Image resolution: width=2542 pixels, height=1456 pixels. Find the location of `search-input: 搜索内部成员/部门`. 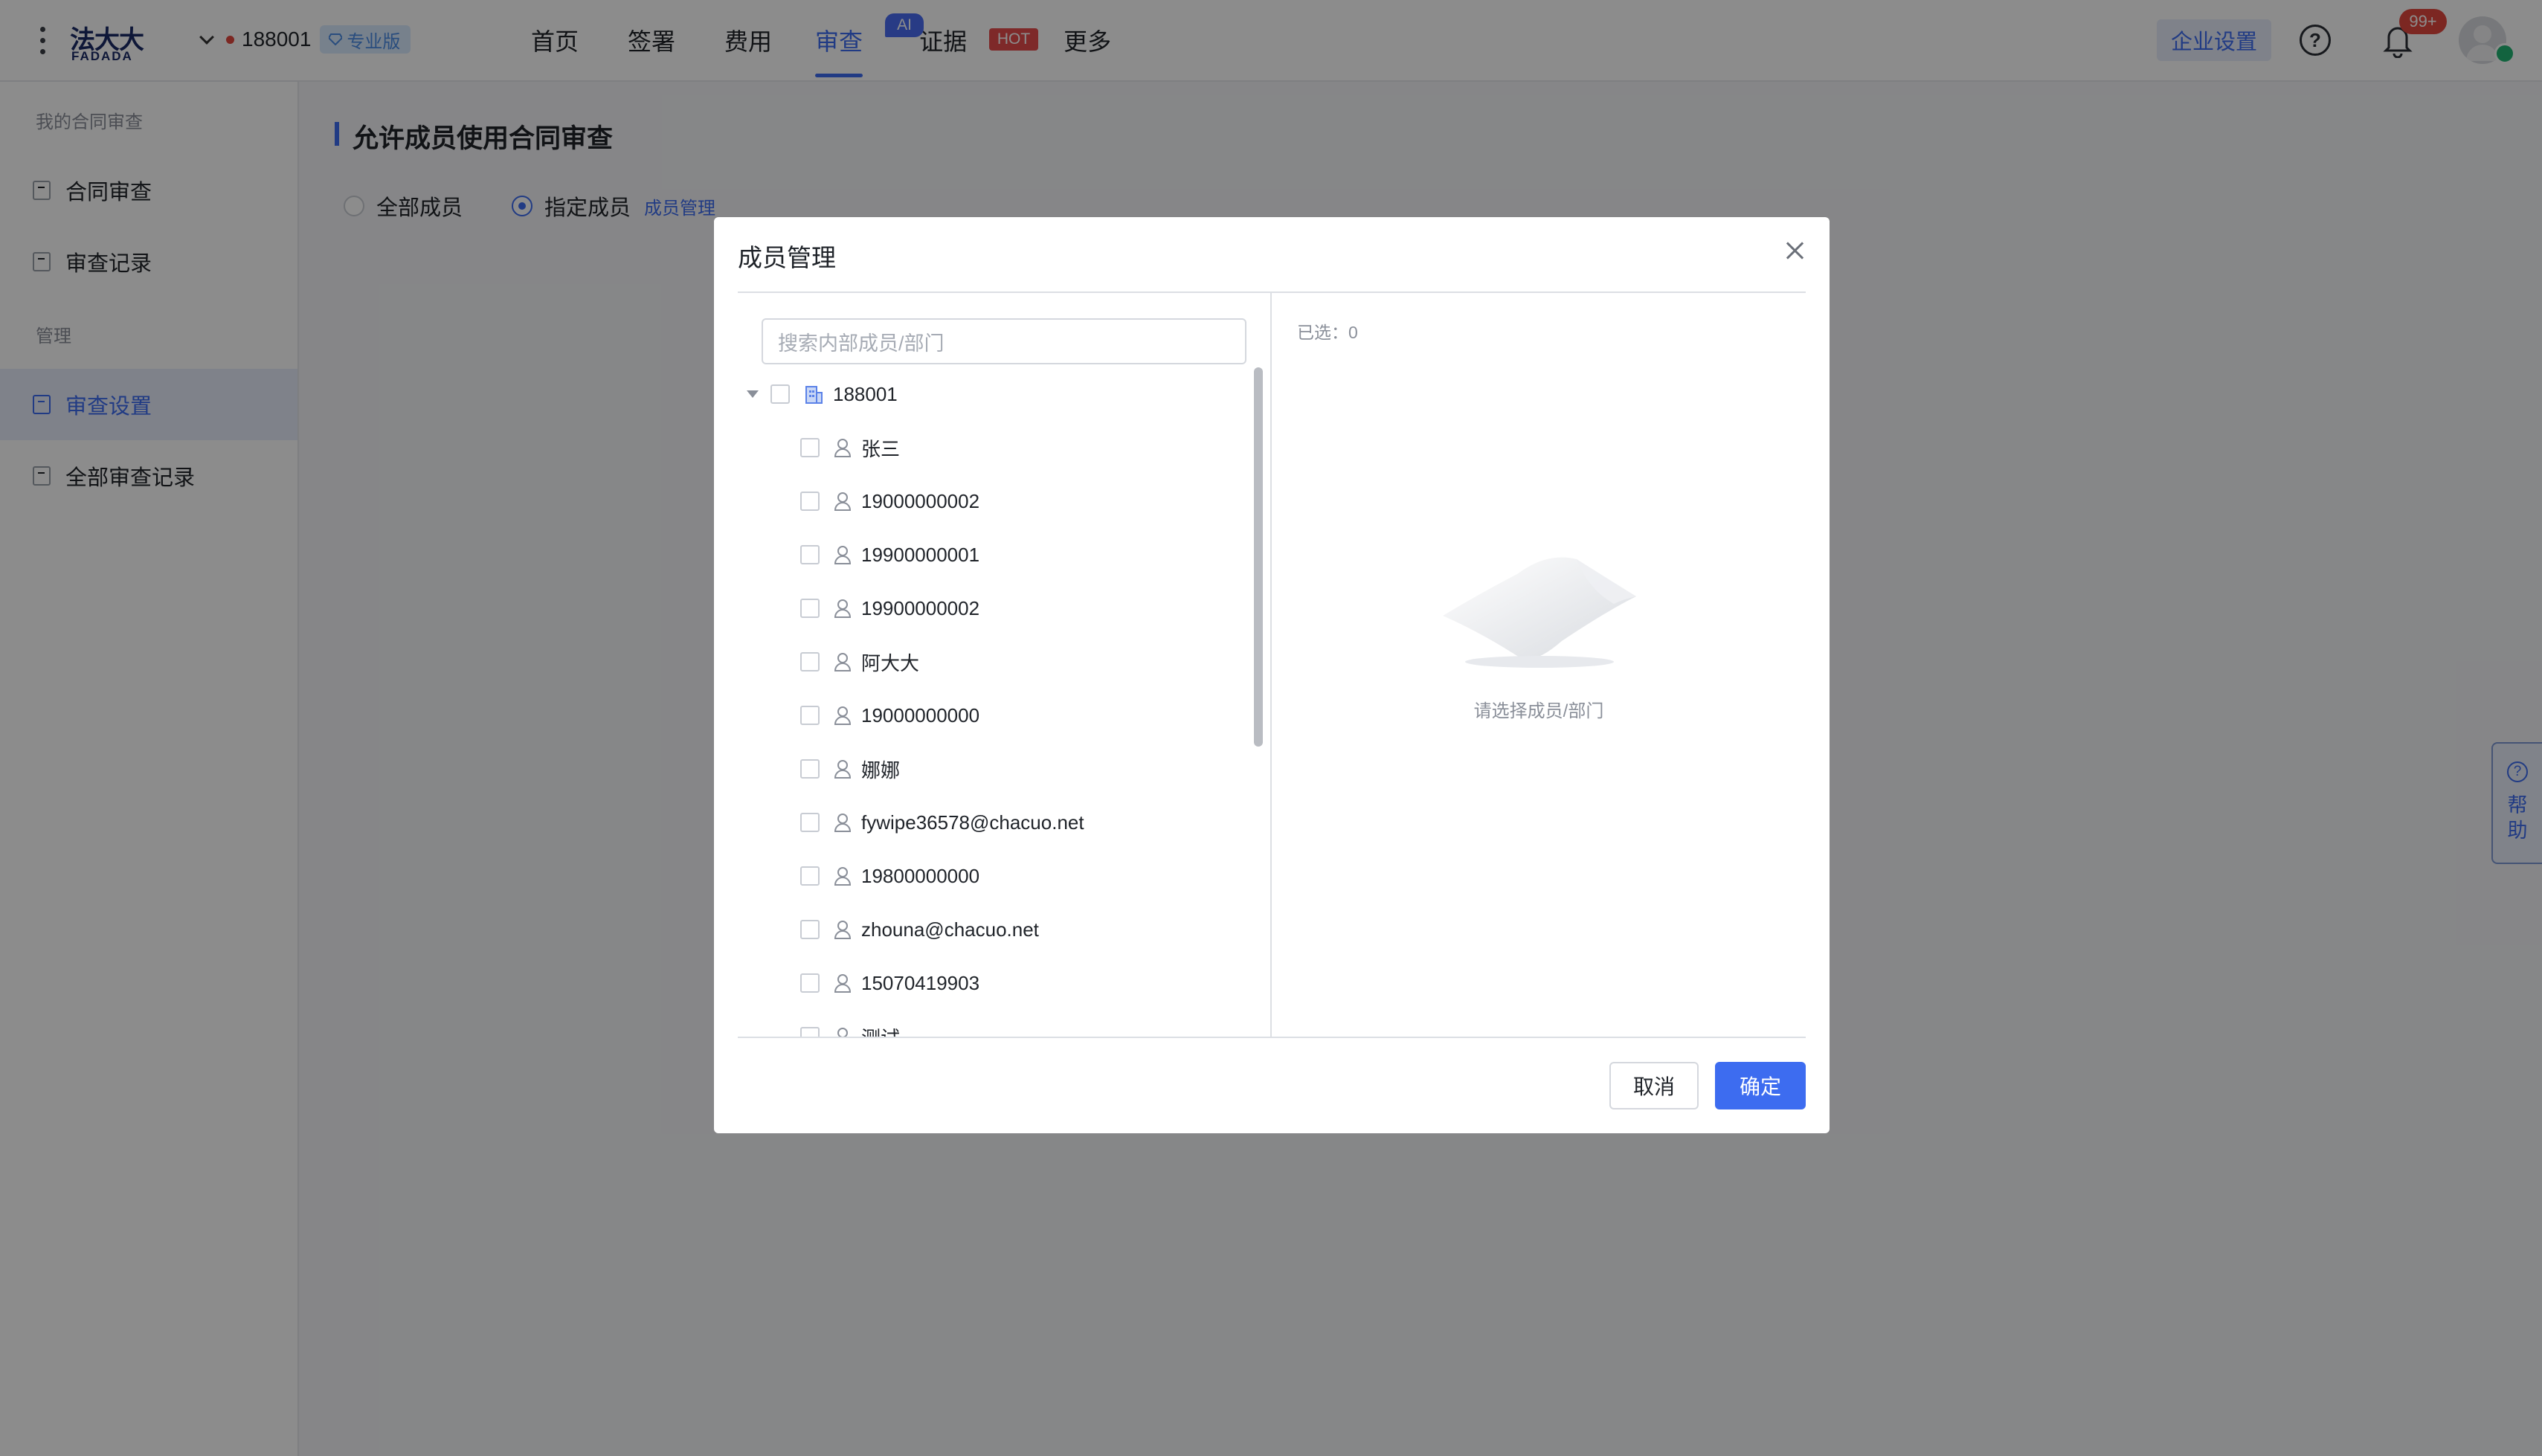

search-input: 搜索内部成员/部门 is located at coordinates (1004, 341).